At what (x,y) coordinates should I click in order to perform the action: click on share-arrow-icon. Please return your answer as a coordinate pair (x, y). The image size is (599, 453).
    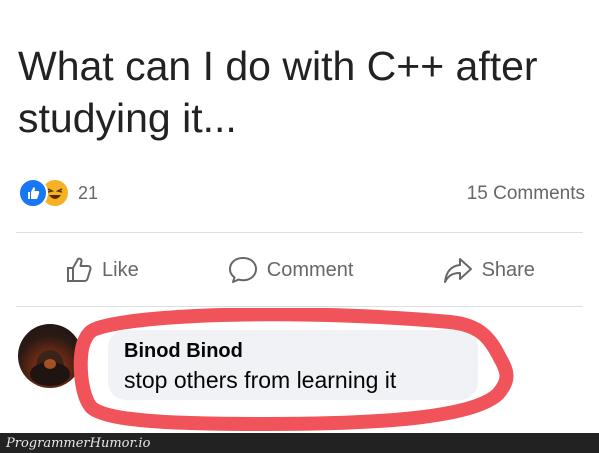
    Looking at the image, I should click on (458, 270).